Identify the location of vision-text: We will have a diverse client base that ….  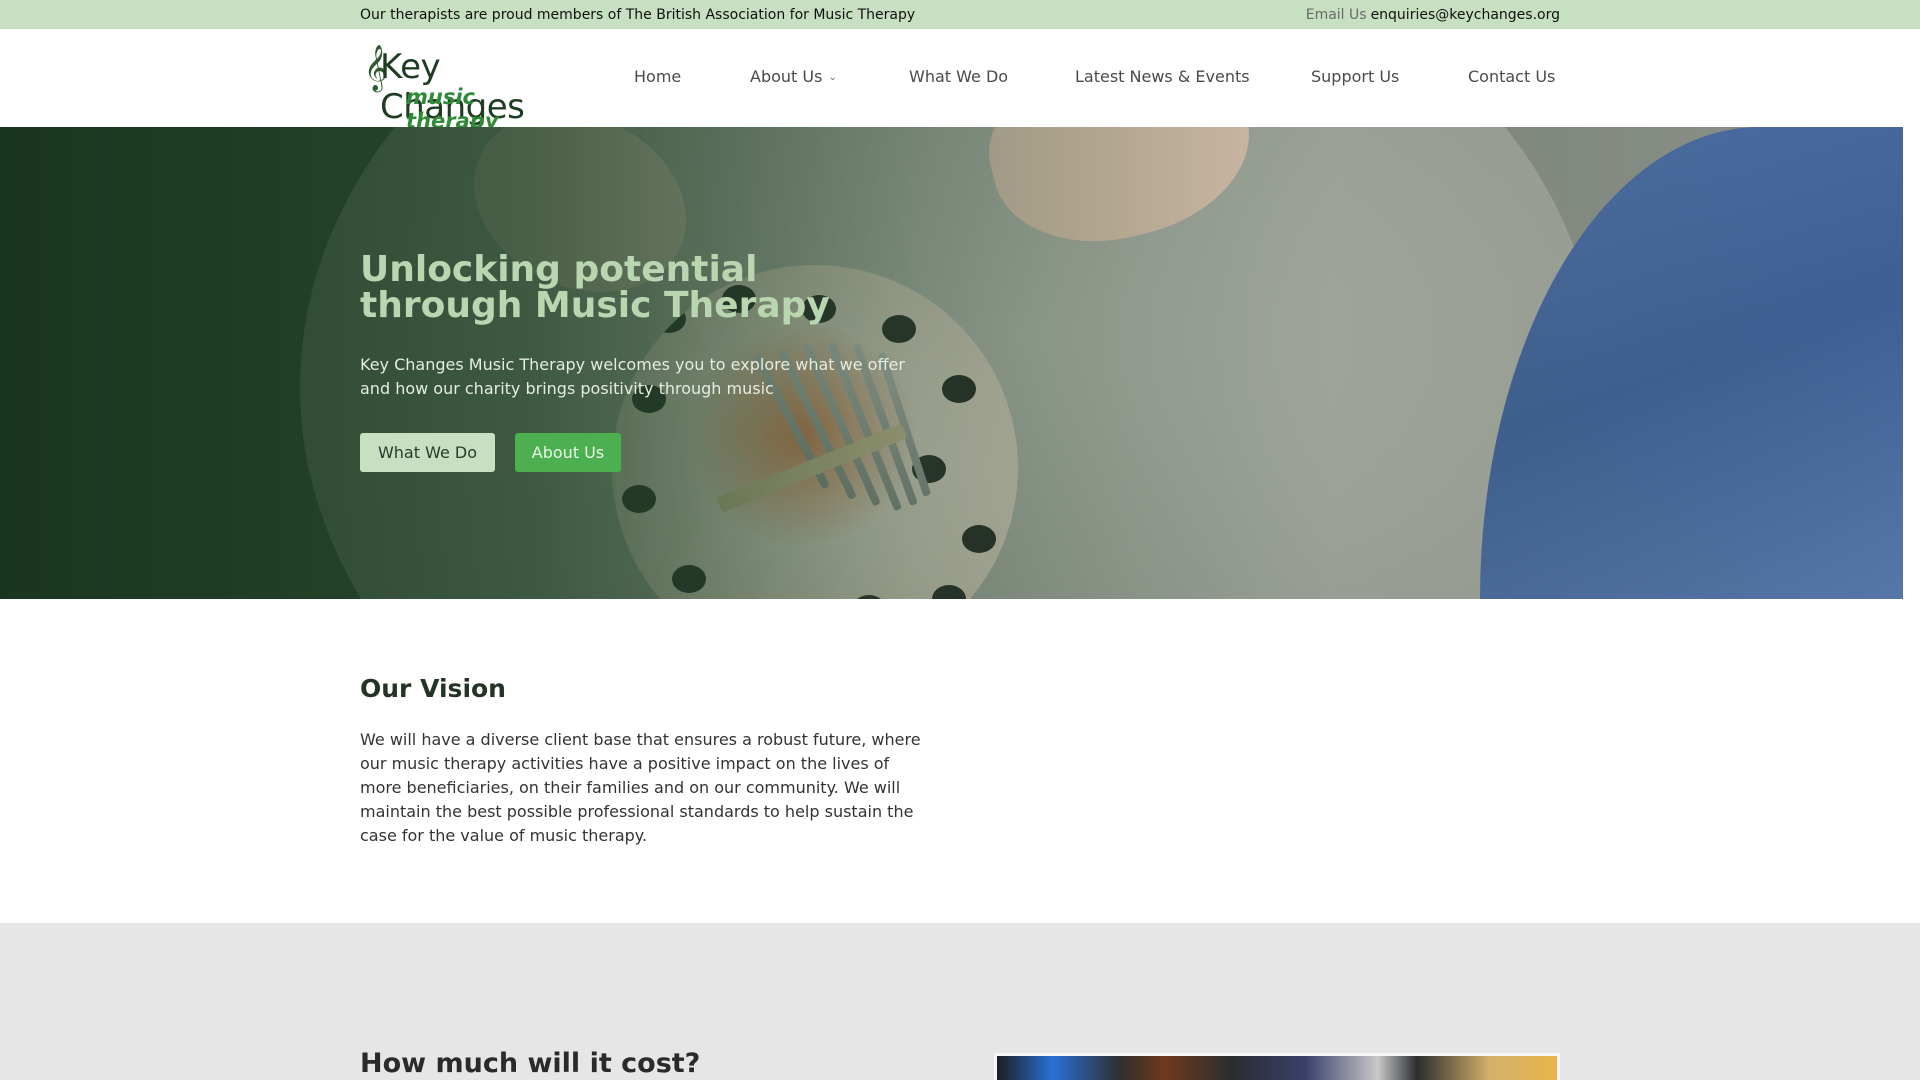
(640, 787).